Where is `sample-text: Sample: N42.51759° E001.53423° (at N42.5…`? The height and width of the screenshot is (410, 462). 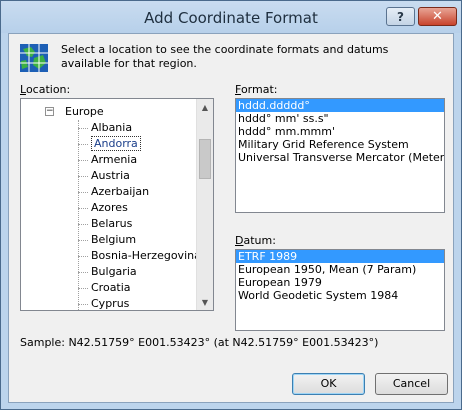
sample-text: Sample: N42.51759° E001.53423° (at N42.5… is located at coordinates (199, 342).